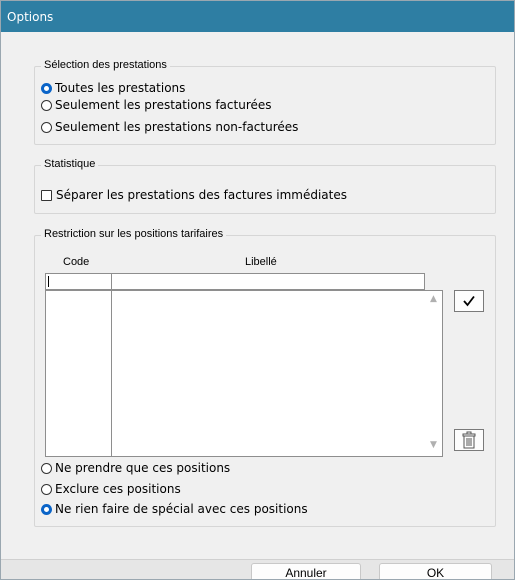  Describe the element at coordinates (120, 88) in the screenshot. I see `radio-all-services-label: Toutes les prestations` at that location.